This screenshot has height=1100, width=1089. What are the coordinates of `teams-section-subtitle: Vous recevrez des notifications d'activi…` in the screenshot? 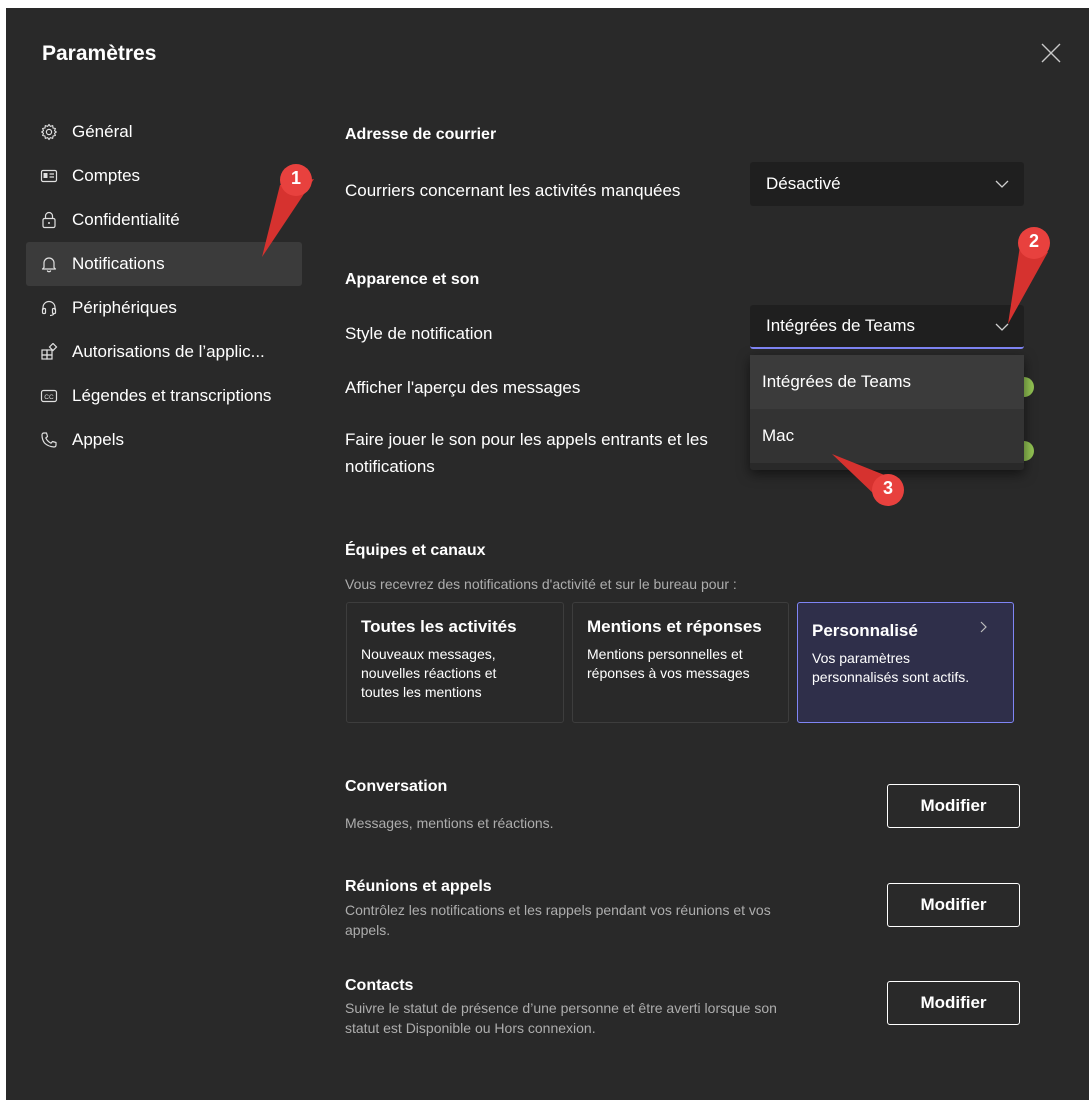 It's located at (541, 584).